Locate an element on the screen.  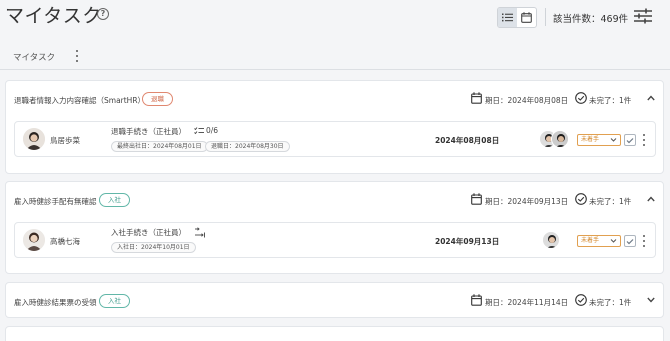
task-group-header: 雇入時健診結果票の受領 入社 期日：2024年11月14日 未完了：1件 is located at coordinates (334, 301).